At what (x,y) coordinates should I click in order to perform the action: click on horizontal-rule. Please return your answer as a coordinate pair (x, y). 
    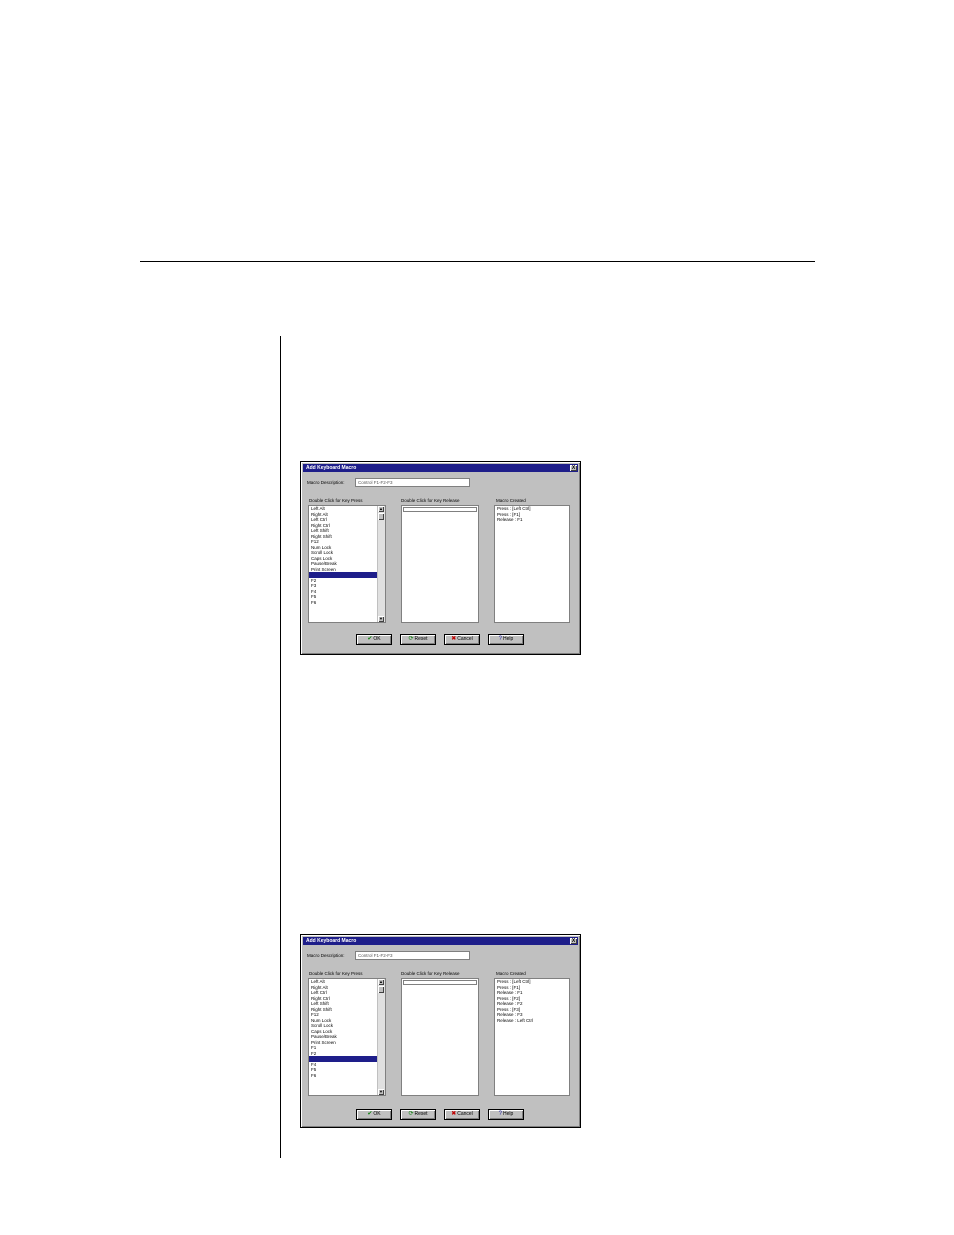
    Looking at the image, I should click on (477, 261).